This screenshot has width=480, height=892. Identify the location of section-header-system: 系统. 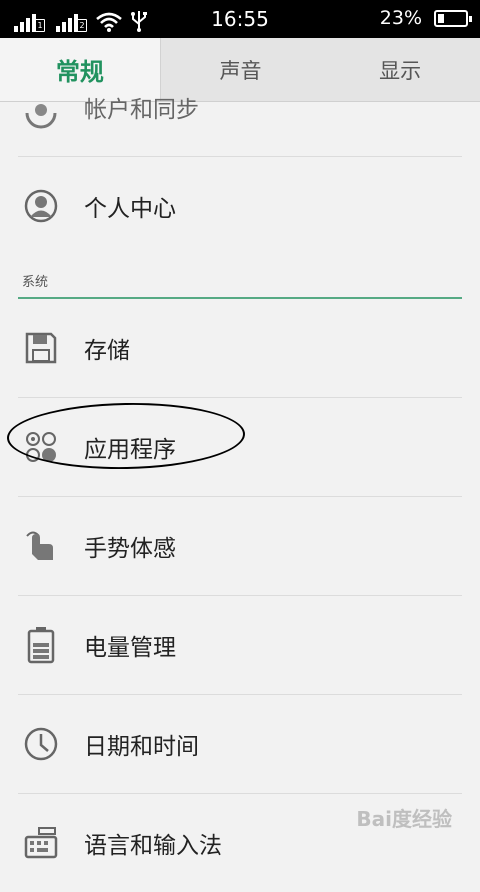
(240, 276).